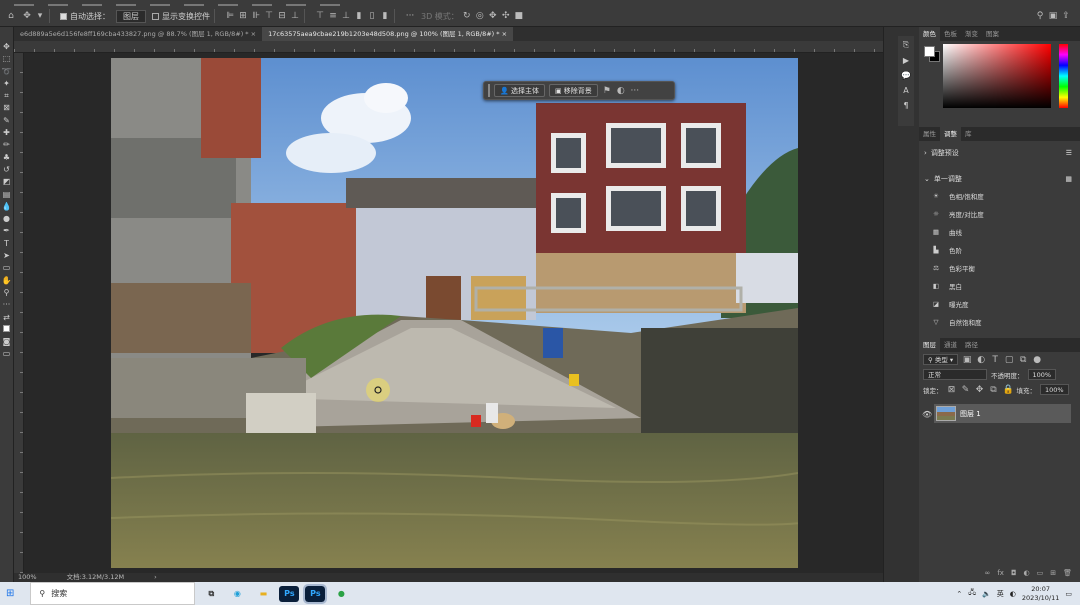 This screenshot has width=1080, height=605. Describe the element at coordinates (1040, 594) in the screenshot. I see `clock: 20:07 2023/10/11` at that location.